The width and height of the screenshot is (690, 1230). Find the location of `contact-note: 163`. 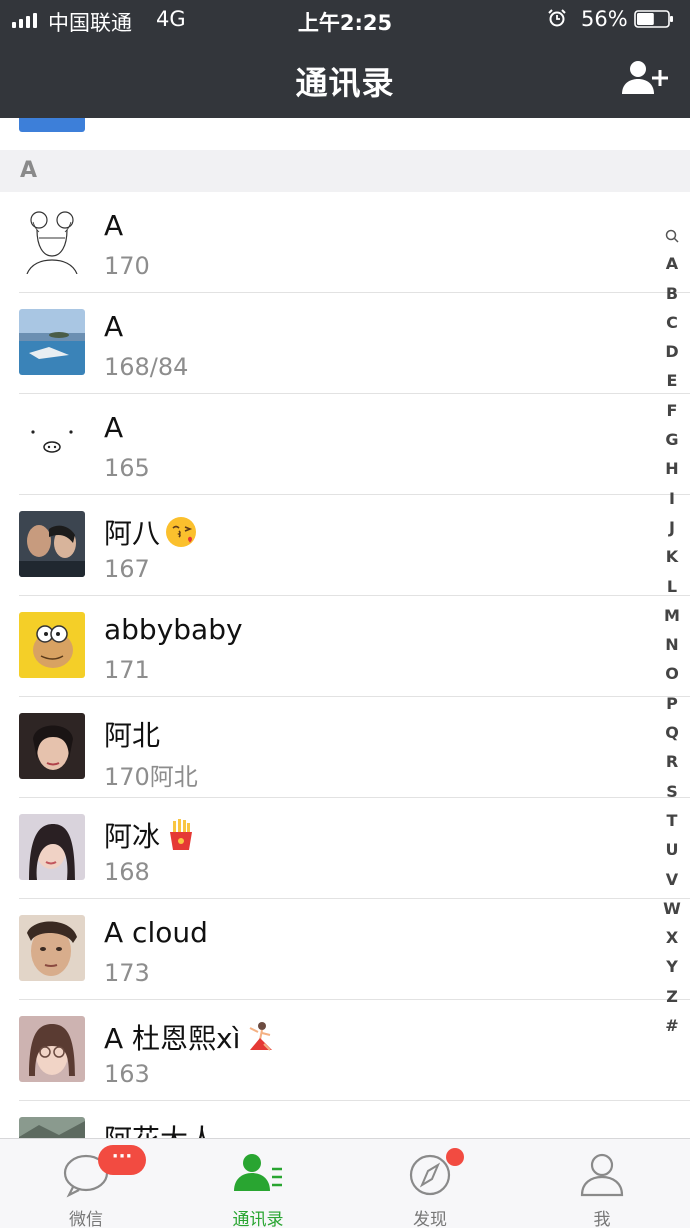

contact-note: 163 is located at coordinates (127, 1074).